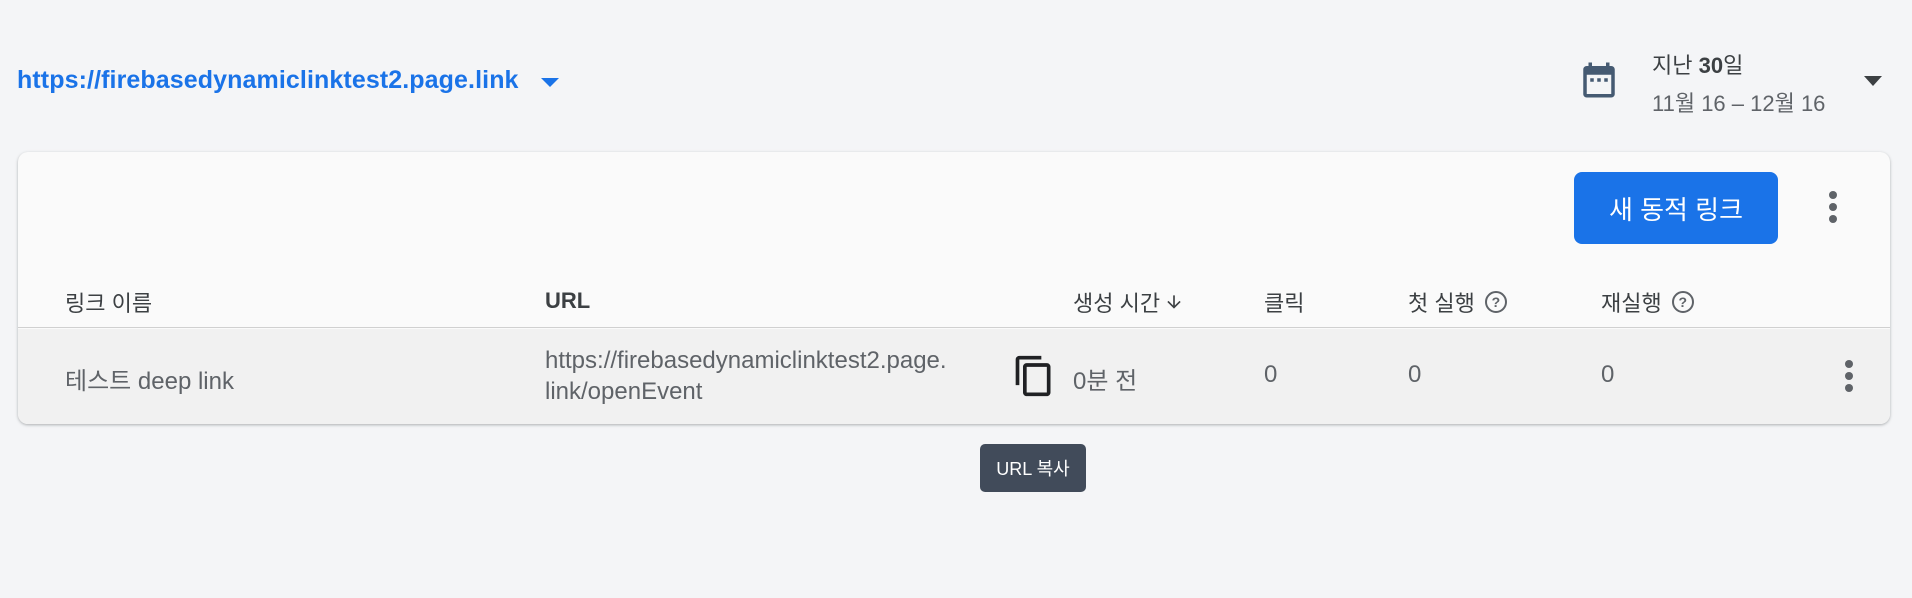 The image size is (1912, 598). I want to click on first-opens-cell: 0, so click(1415, 374).